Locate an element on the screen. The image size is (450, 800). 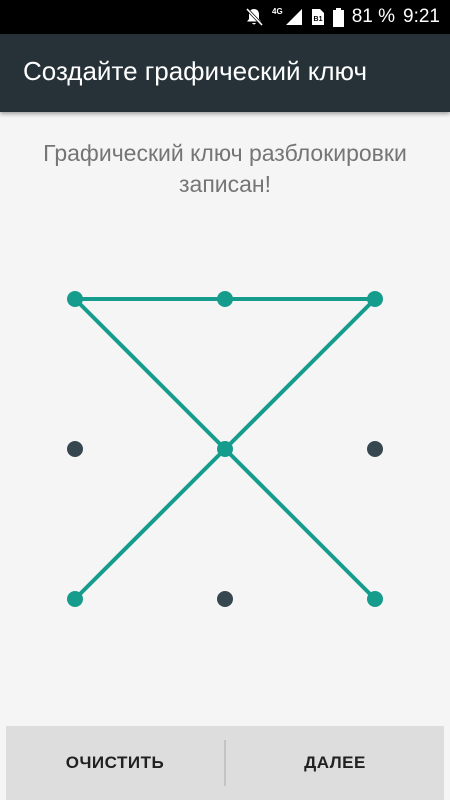
next-button: ДАЛЕЕ is located at coordinates (335, 763).